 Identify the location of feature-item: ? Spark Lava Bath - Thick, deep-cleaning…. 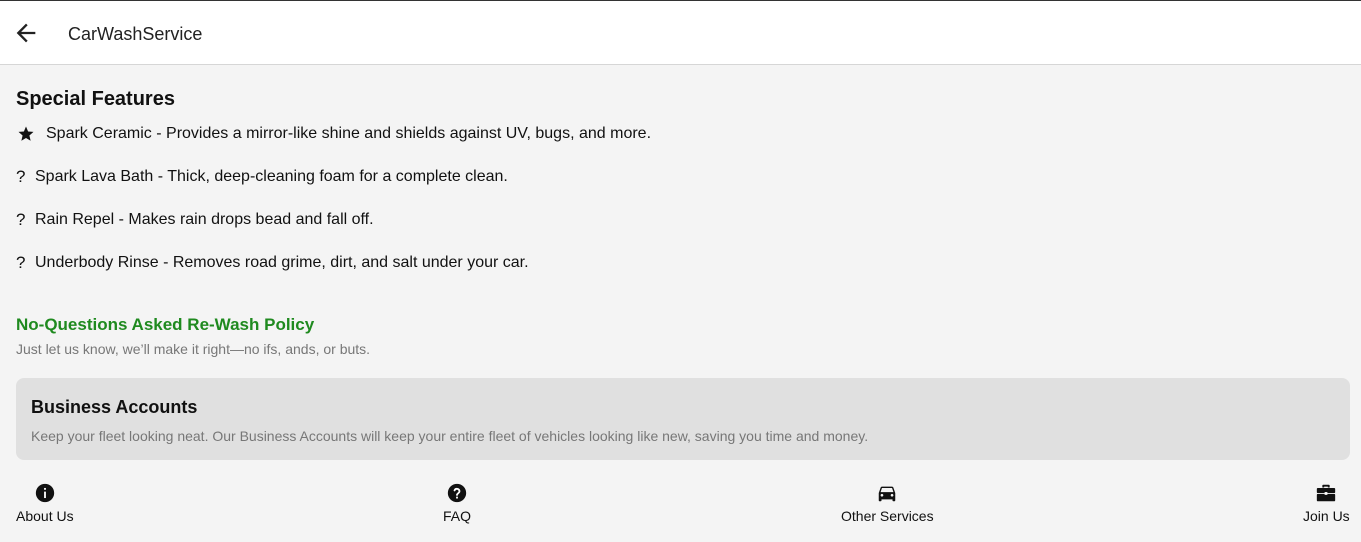
(262, 177).